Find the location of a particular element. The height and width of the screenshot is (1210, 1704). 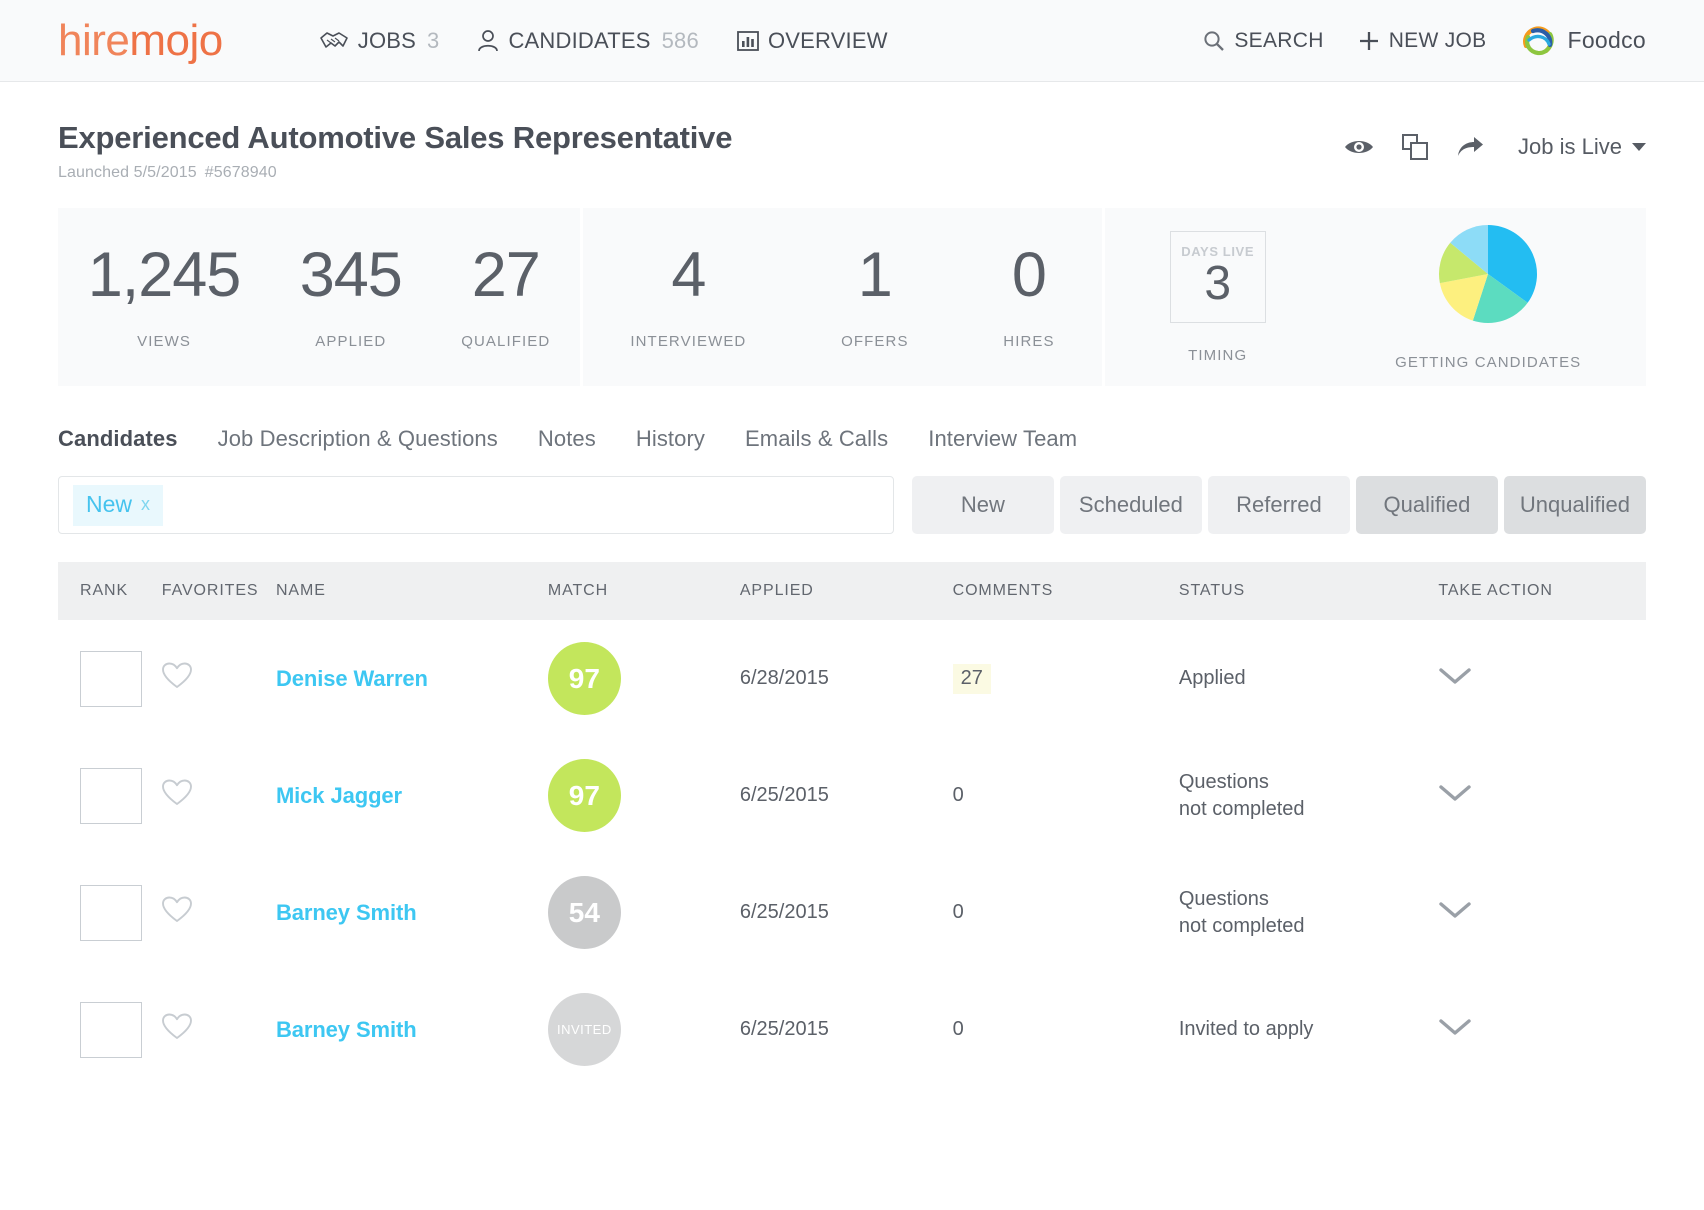

logo-text-mojo: mojo is located at coordinates (176, 40).